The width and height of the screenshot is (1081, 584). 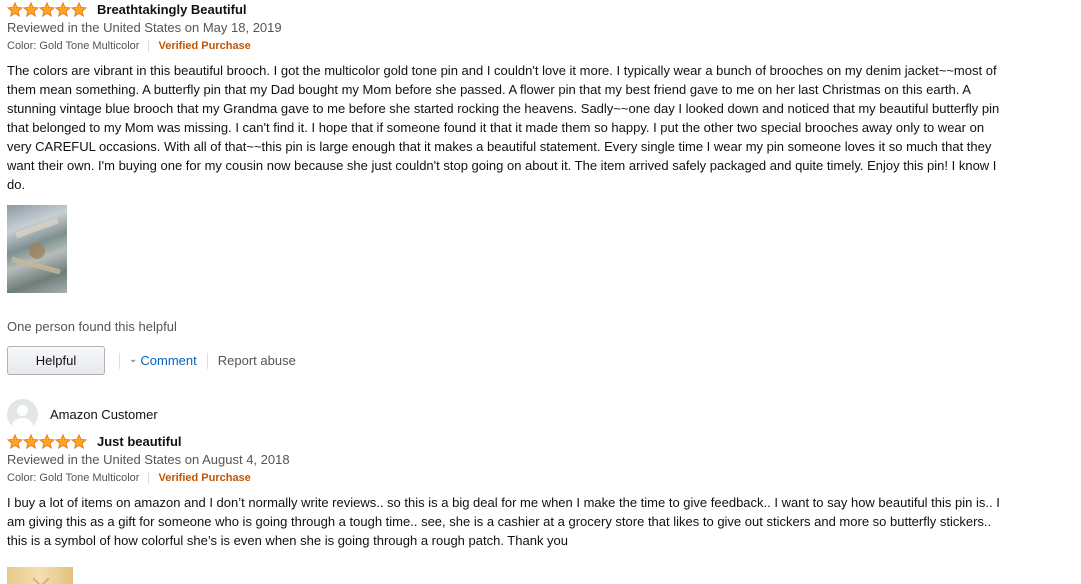 What do you see at coordinates (133, 359) in the screenshot?
I see `chevron-down-icon: ⌄` at bounding box center [133, 359].